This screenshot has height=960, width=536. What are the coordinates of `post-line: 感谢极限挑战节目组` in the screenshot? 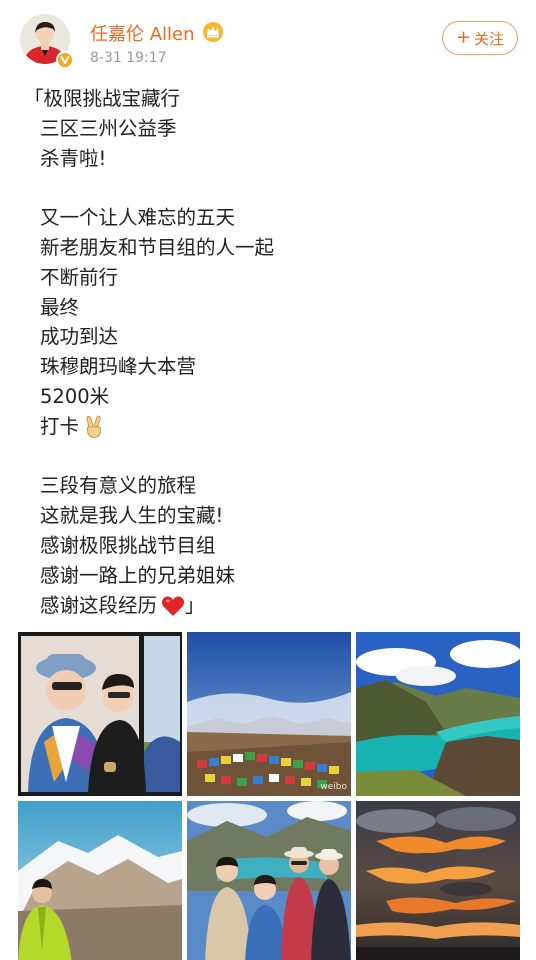 It's located at (128, 545).